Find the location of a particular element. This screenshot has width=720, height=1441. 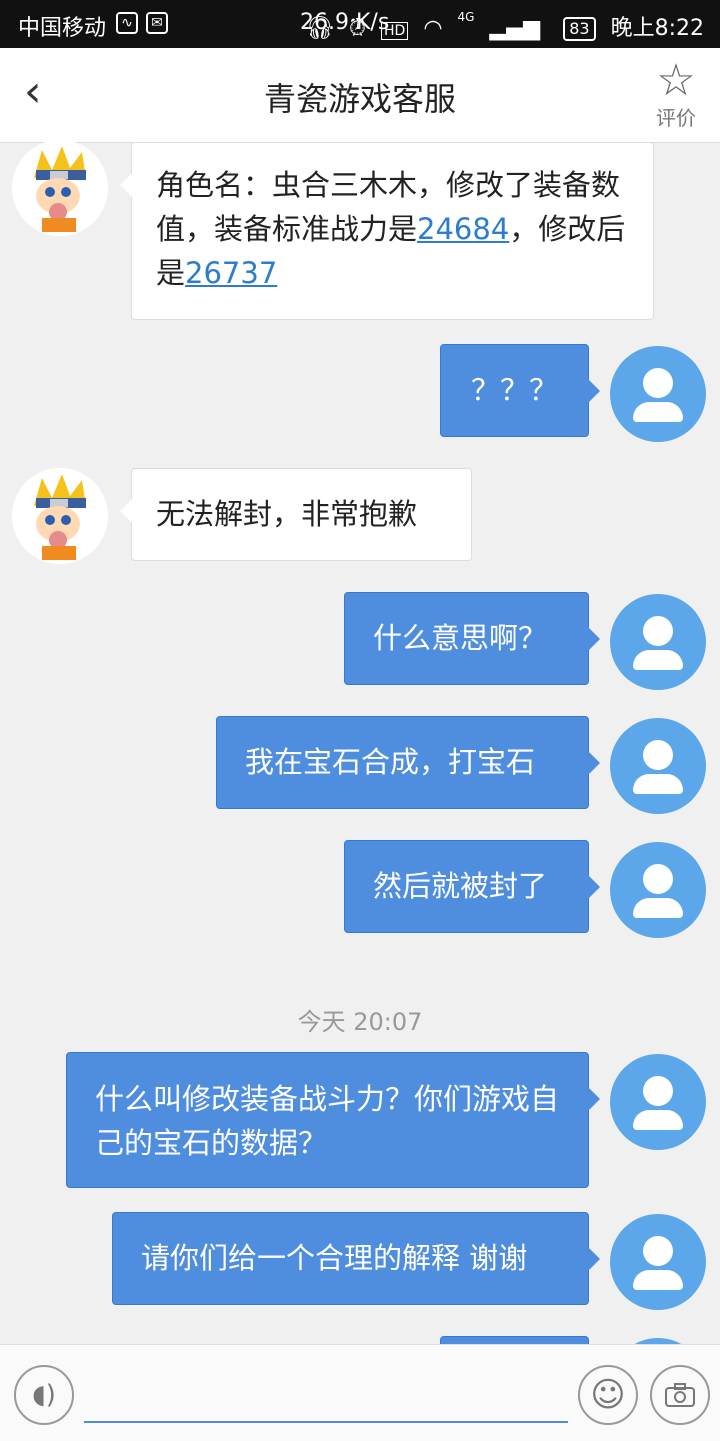

message-text: 什么叫修改装备战斗力？你们游戏自己的宝石的数据？ is located at coordinates (327, 1121).